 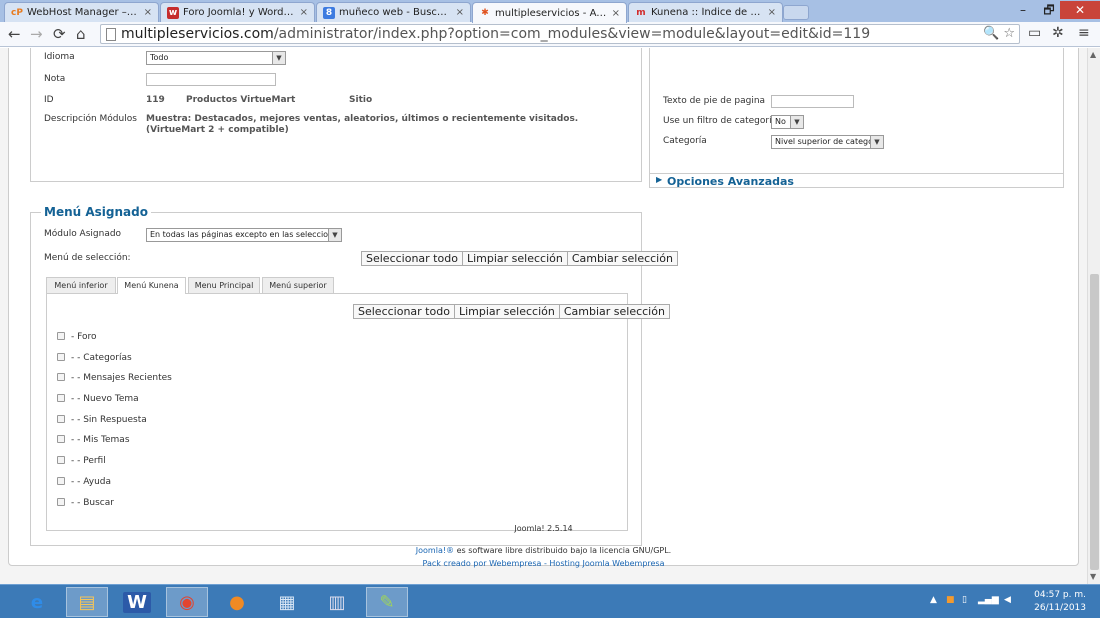 I want to click on tab-title: WebHost Manager – cp80, so click(x=83, y=12).